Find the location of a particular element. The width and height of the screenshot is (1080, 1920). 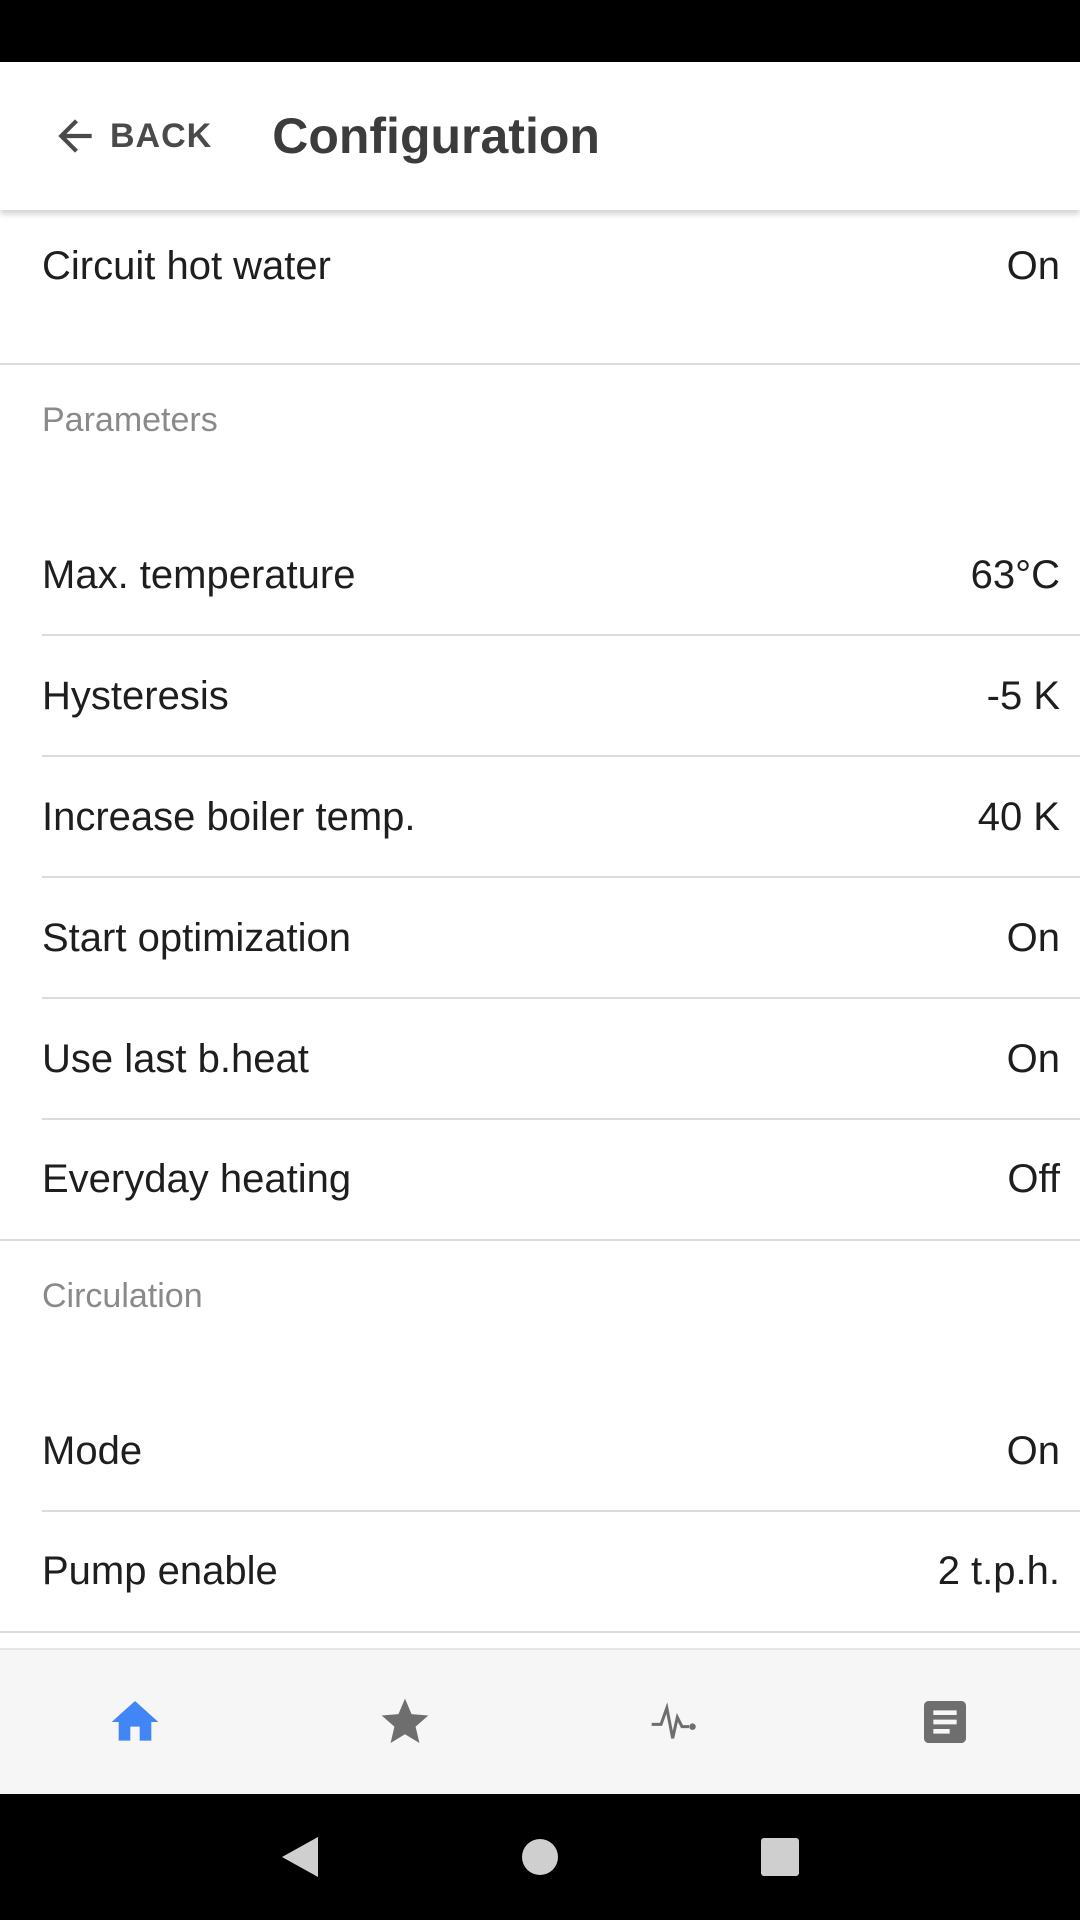

section-header-circulation: Circulation is located at coordinates (122, 1296).